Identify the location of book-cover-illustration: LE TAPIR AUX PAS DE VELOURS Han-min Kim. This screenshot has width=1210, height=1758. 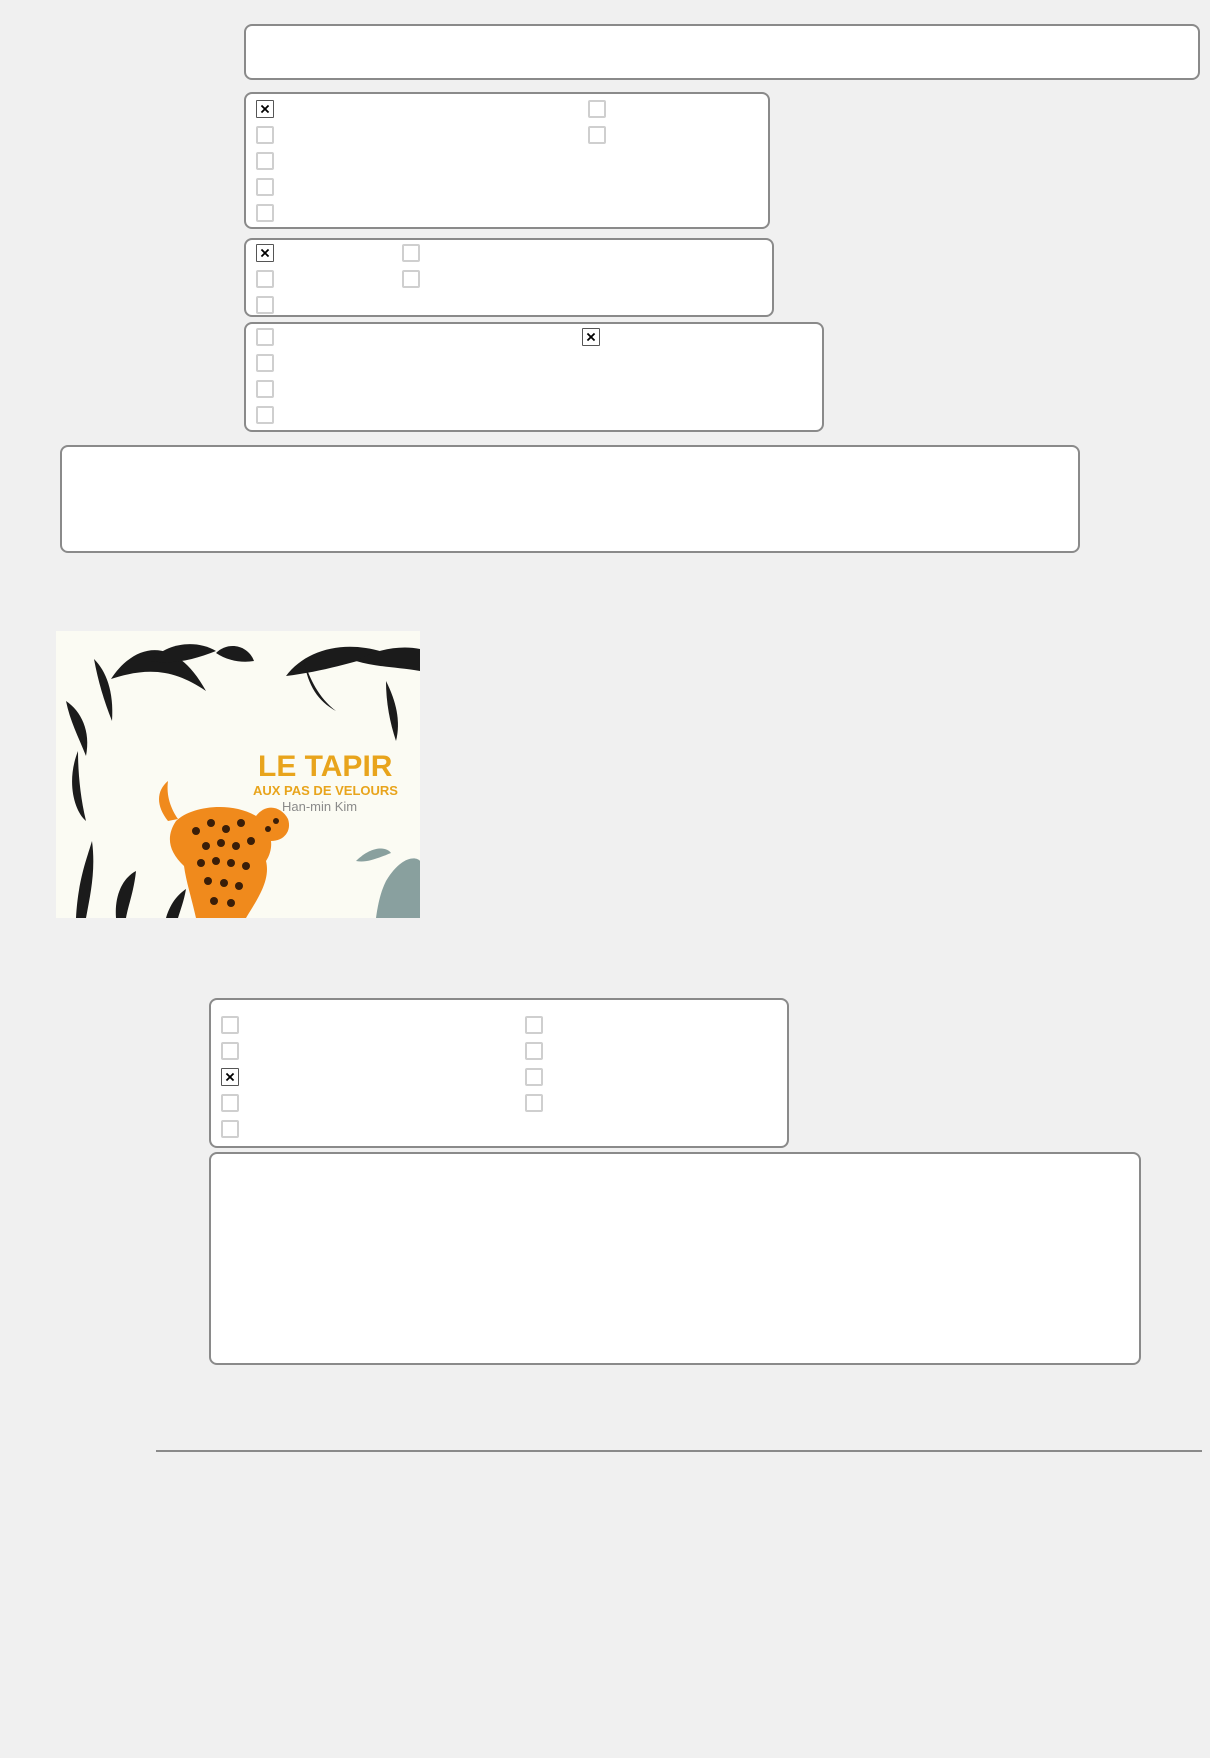
(238, 774).